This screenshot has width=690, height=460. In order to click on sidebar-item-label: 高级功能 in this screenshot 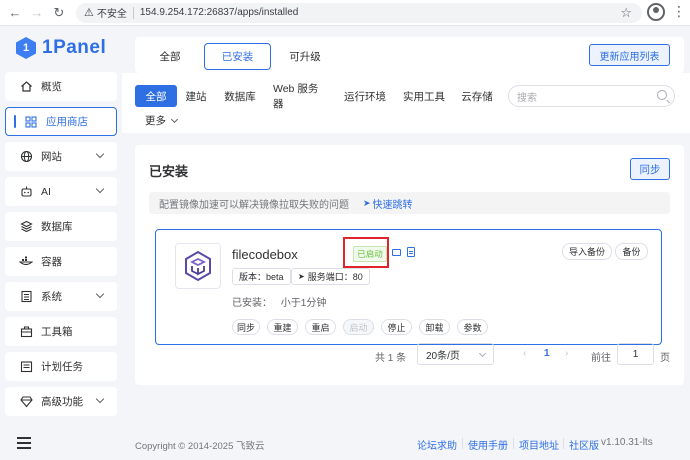, I will do `click(62, 402)`.